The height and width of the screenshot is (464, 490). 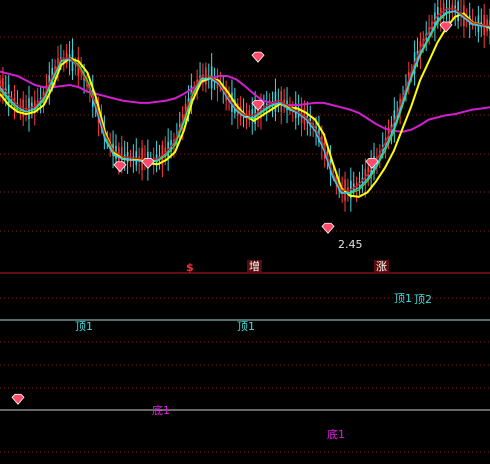 I want to click on indicator-label-top1-left: 顶1, so click(x=84, y=326).